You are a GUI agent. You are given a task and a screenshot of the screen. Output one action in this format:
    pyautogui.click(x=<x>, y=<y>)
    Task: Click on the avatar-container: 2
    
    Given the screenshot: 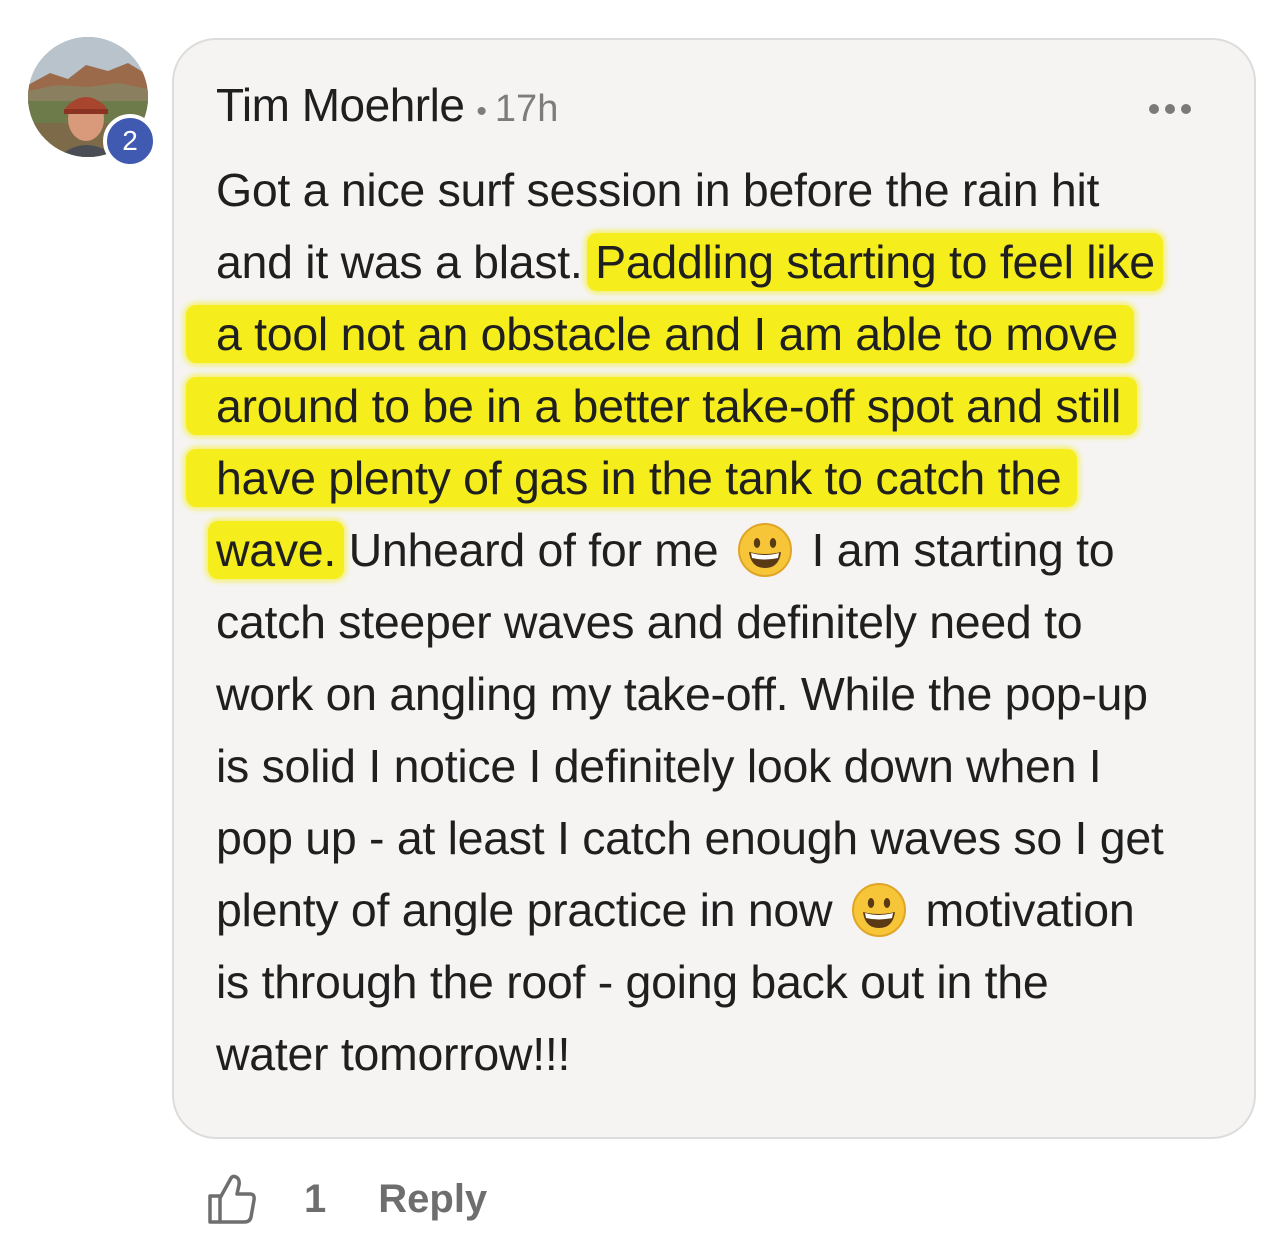 What is the action you would take?
    pyautogui.click(x=92, y=102)
    